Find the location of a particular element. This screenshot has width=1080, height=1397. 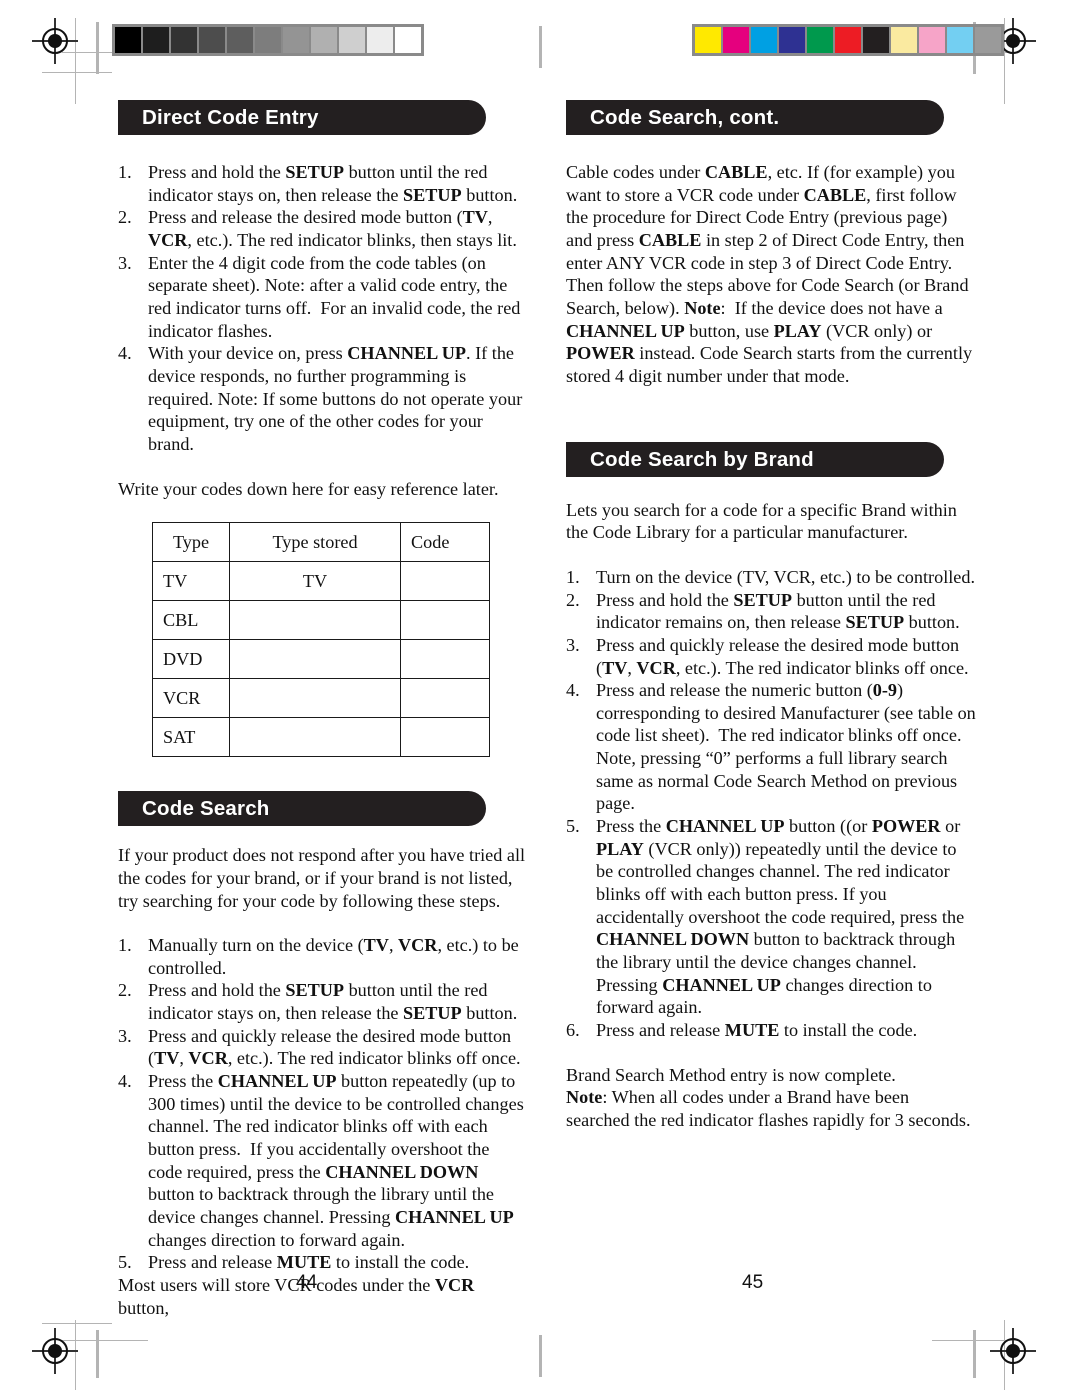

table-row: CBL is located at coordinates (321, 620).